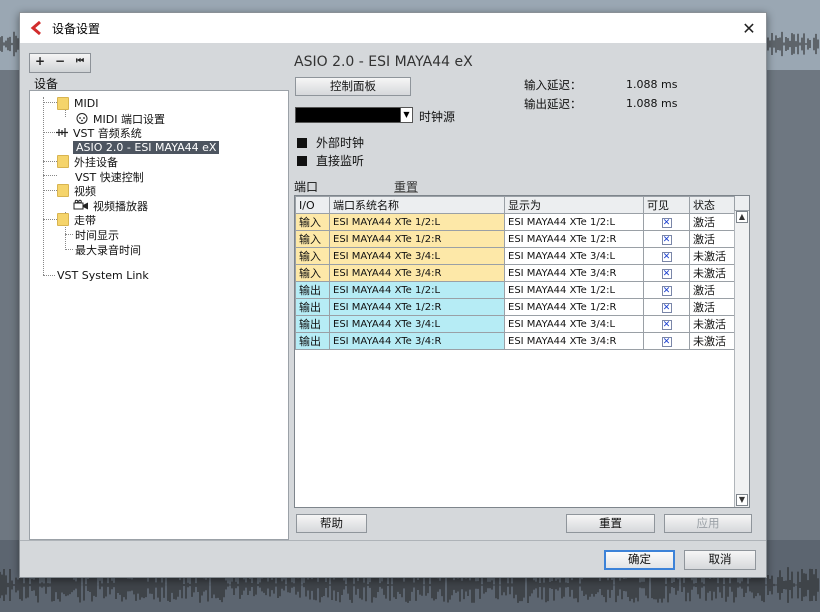 The width and height of the screenshot is (820, 612). I want to click on cancel-button: 取消, so click(720, 560).